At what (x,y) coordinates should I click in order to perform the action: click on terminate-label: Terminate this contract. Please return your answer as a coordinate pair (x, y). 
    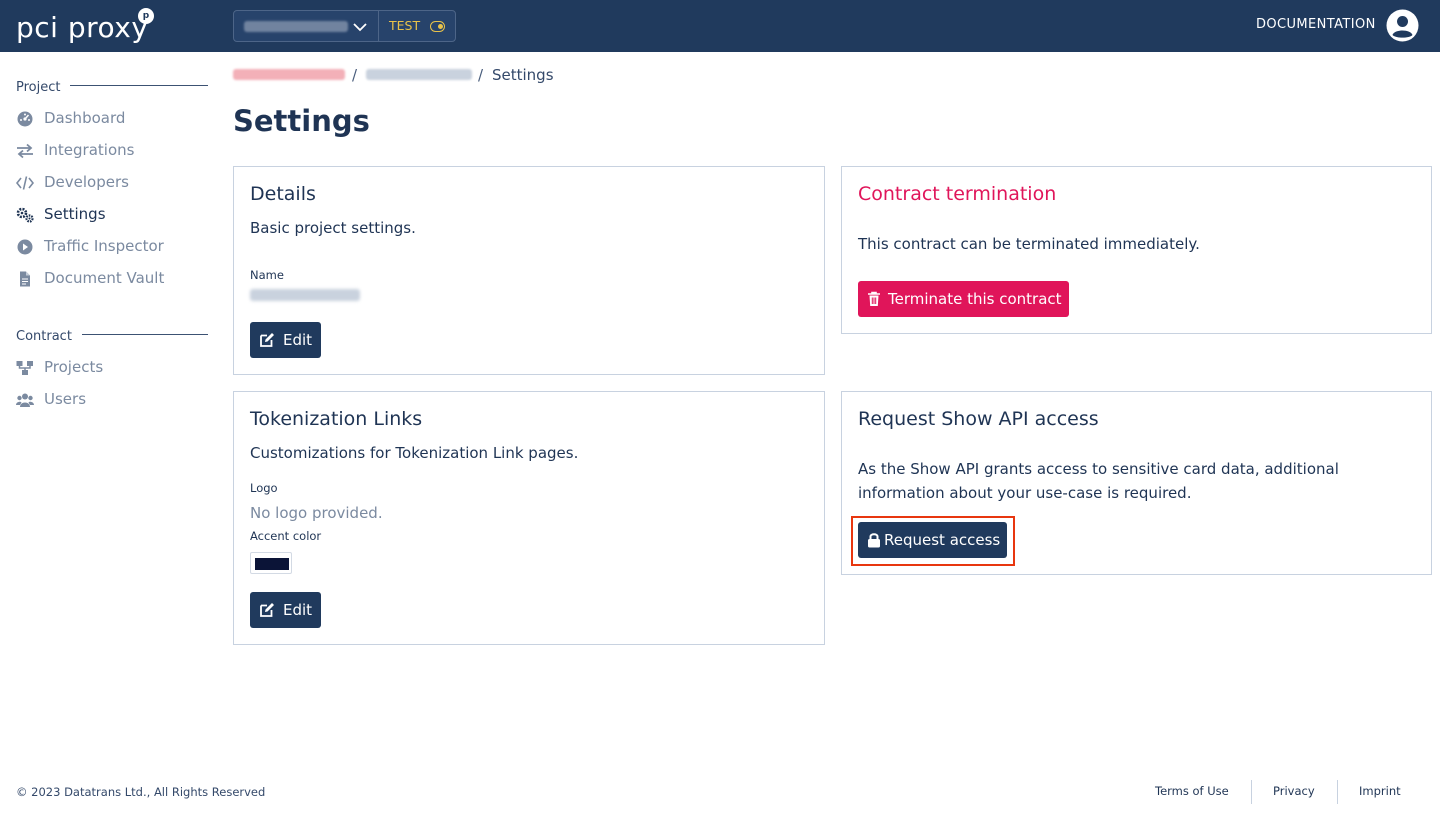
    Looking at the image, I should click on (975, 299).